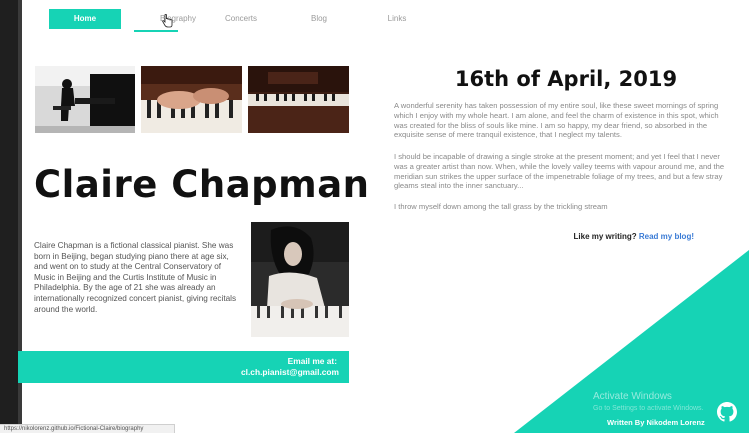  I want to click on email-banner: Email me at: cl.ch.pianist@gmail.com, so click(183, 367).